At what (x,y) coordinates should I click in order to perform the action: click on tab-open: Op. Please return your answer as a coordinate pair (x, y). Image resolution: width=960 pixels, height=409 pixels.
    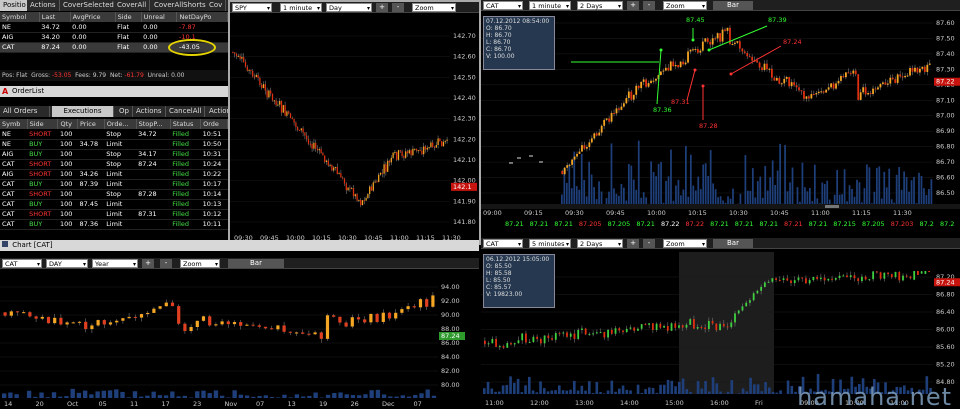
    Looking at the image, I should click on (124, 111).